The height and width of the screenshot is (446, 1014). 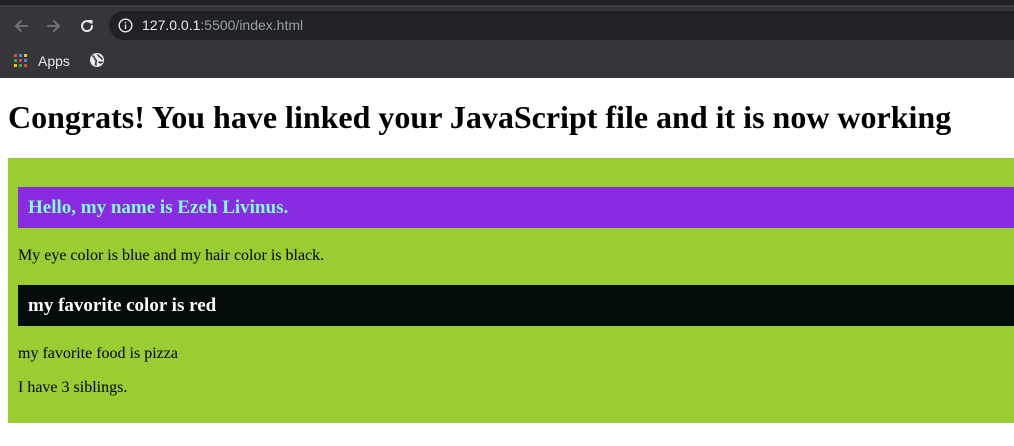 What do you see at coordinates (98, 353) in the screenshot?
I see `favorite-food-text: my favorite food is pizza` at bounding box center [98, 353].